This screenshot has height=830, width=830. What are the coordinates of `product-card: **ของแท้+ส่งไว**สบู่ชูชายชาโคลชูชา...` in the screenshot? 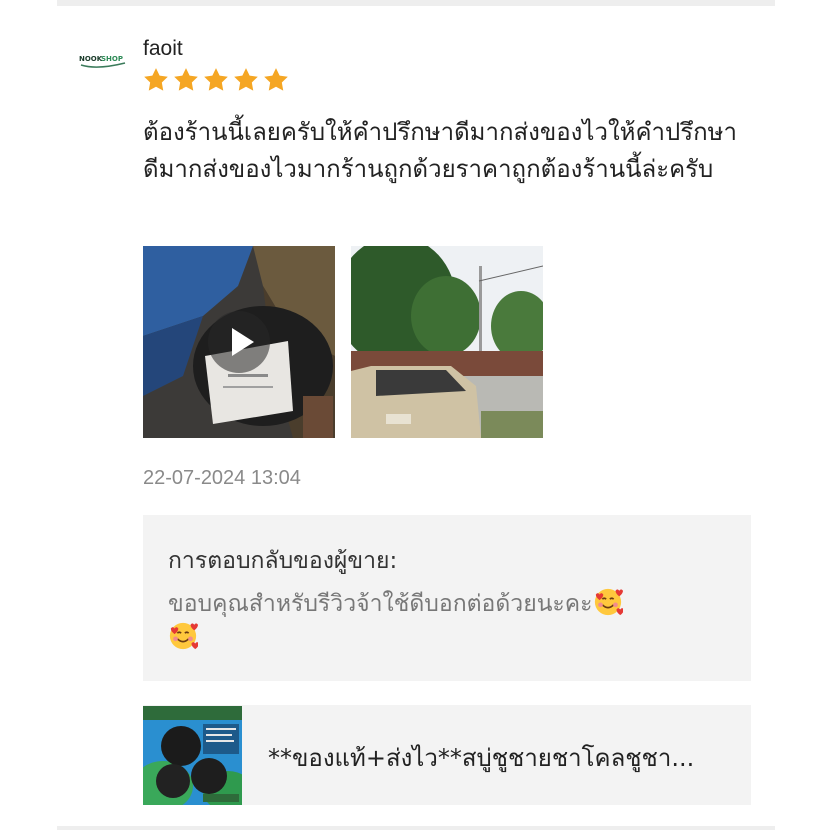 It's located at (447, 755).